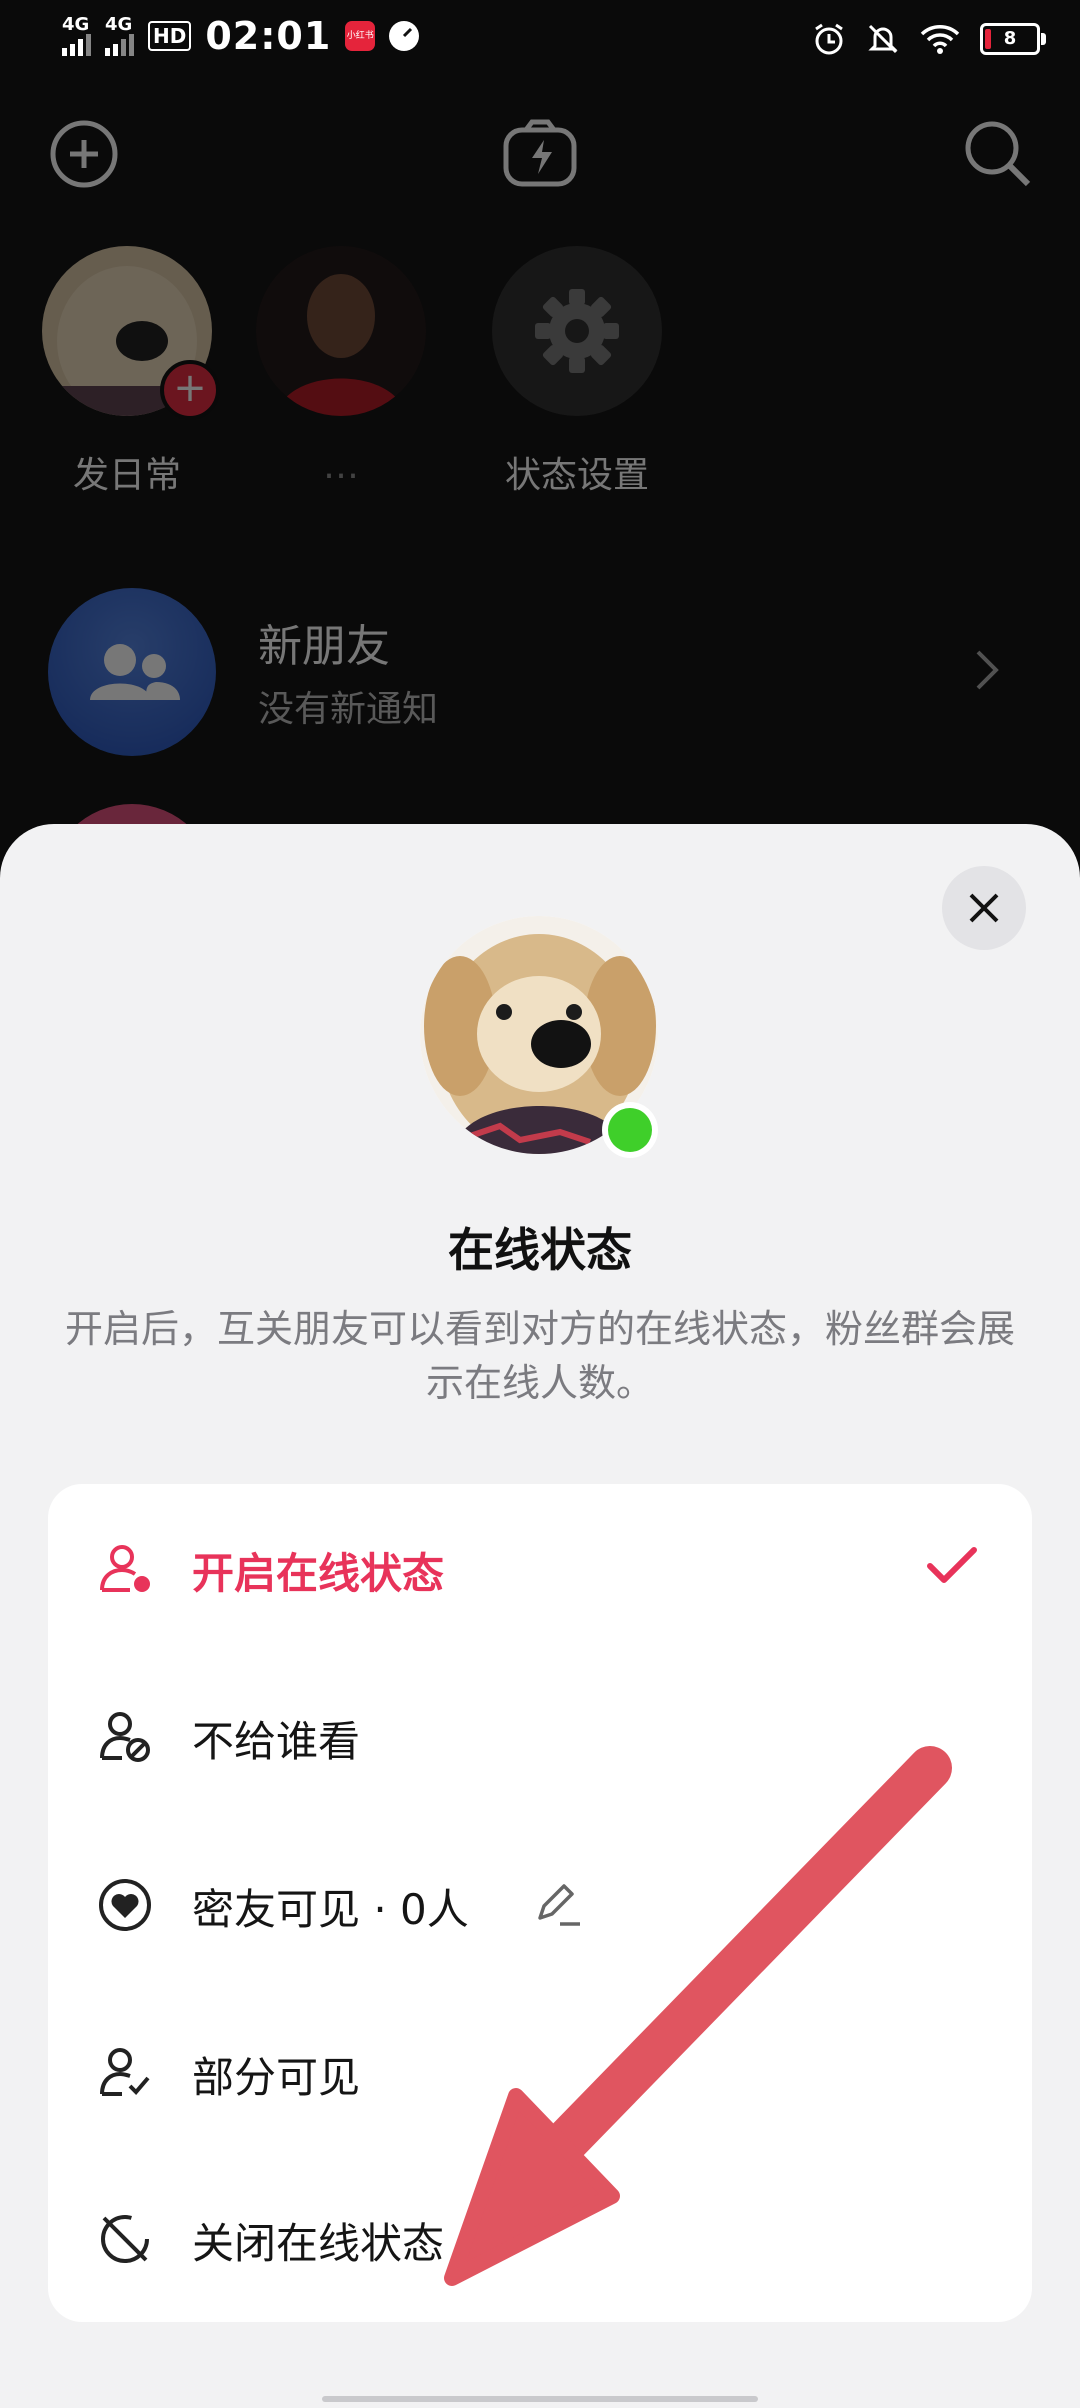 This screenshot has width=1080, height=2408. What do you see at coordinates (135, 672) in the screenshot?
I see `friends-icon` at bounding box center [135, 672].